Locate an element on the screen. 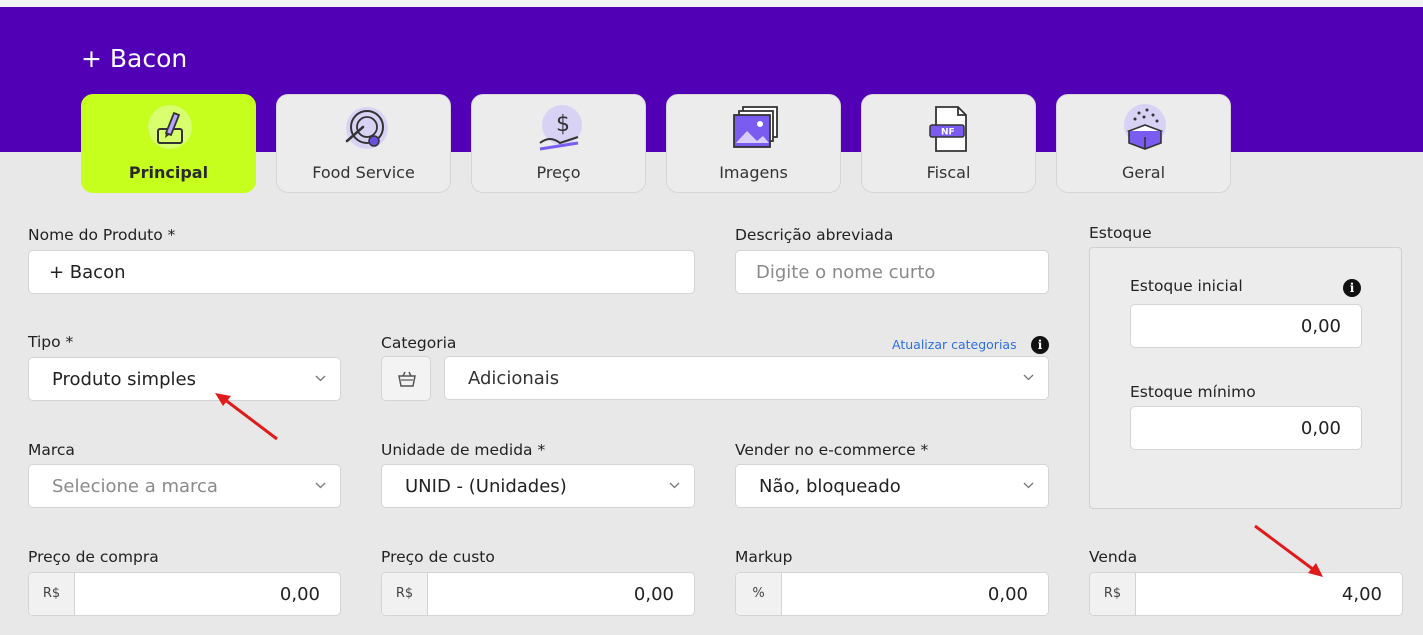 The image size is (1423, 635). categoria-value: Adicionais is located at coordinates (514, 378).